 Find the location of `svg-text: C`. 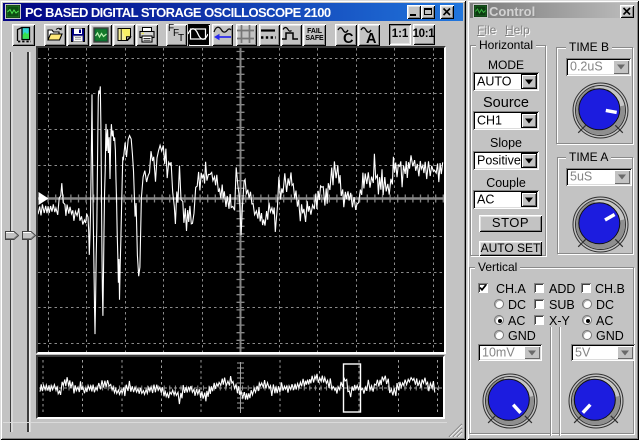

svg-text: C is located at coordinates (348, 38).